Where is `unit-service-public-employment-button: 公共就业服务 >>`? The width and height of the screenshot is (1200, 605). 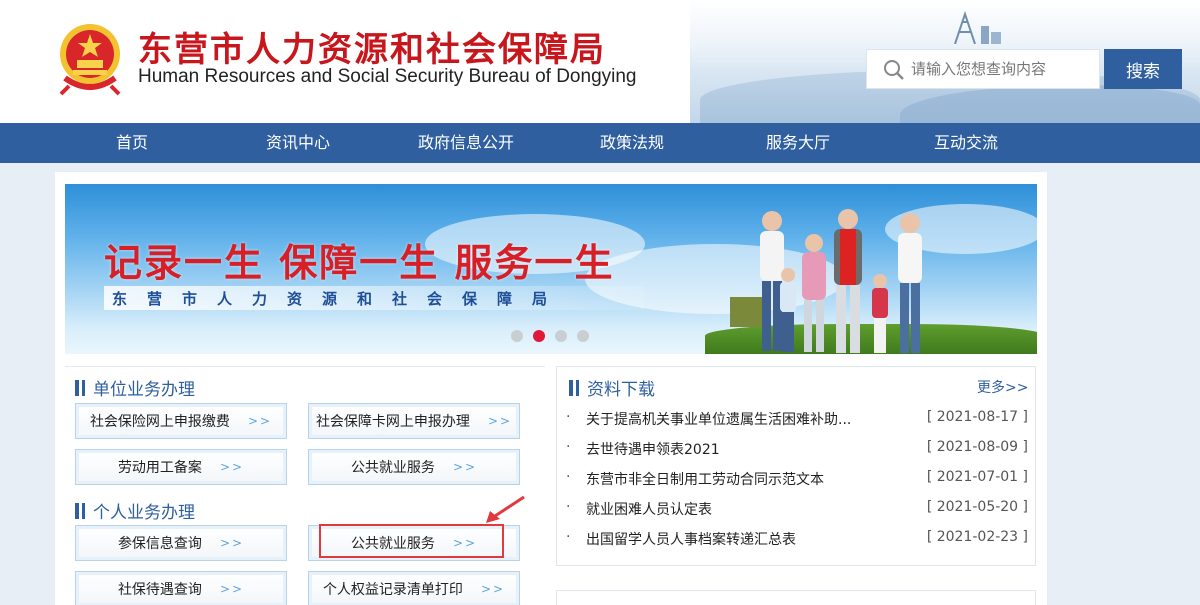
unit-service-public-employment-button: 公共就业服务 >> is located at coordinates (414, 467).